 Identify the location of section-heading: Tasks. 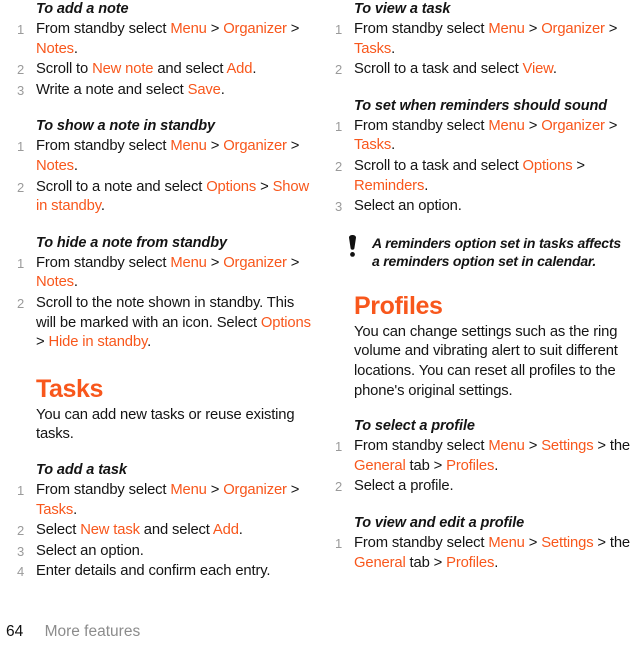
(70, 388).